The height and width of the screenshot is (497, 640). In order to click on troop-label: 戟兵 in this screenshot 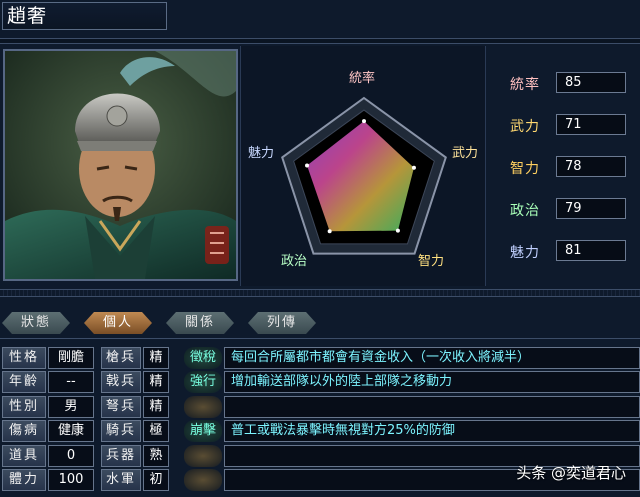, I will do `click(121, 382)`.